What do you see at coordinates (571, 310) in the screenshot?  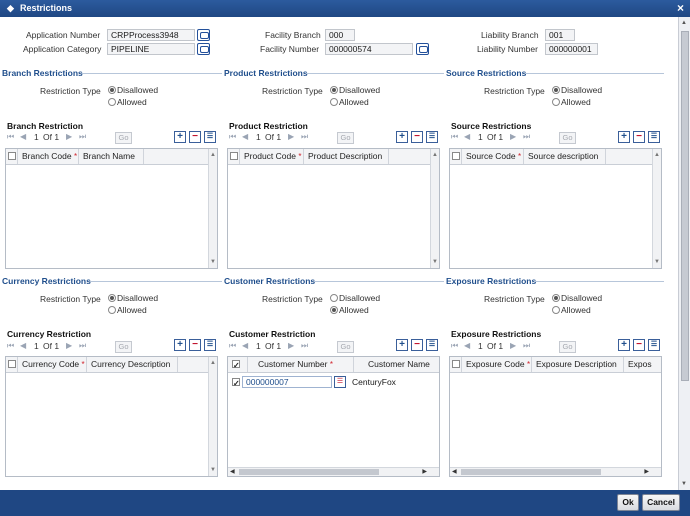 I see `exposure-allowed-radio: Allowed` at bounding box center [571, 310].